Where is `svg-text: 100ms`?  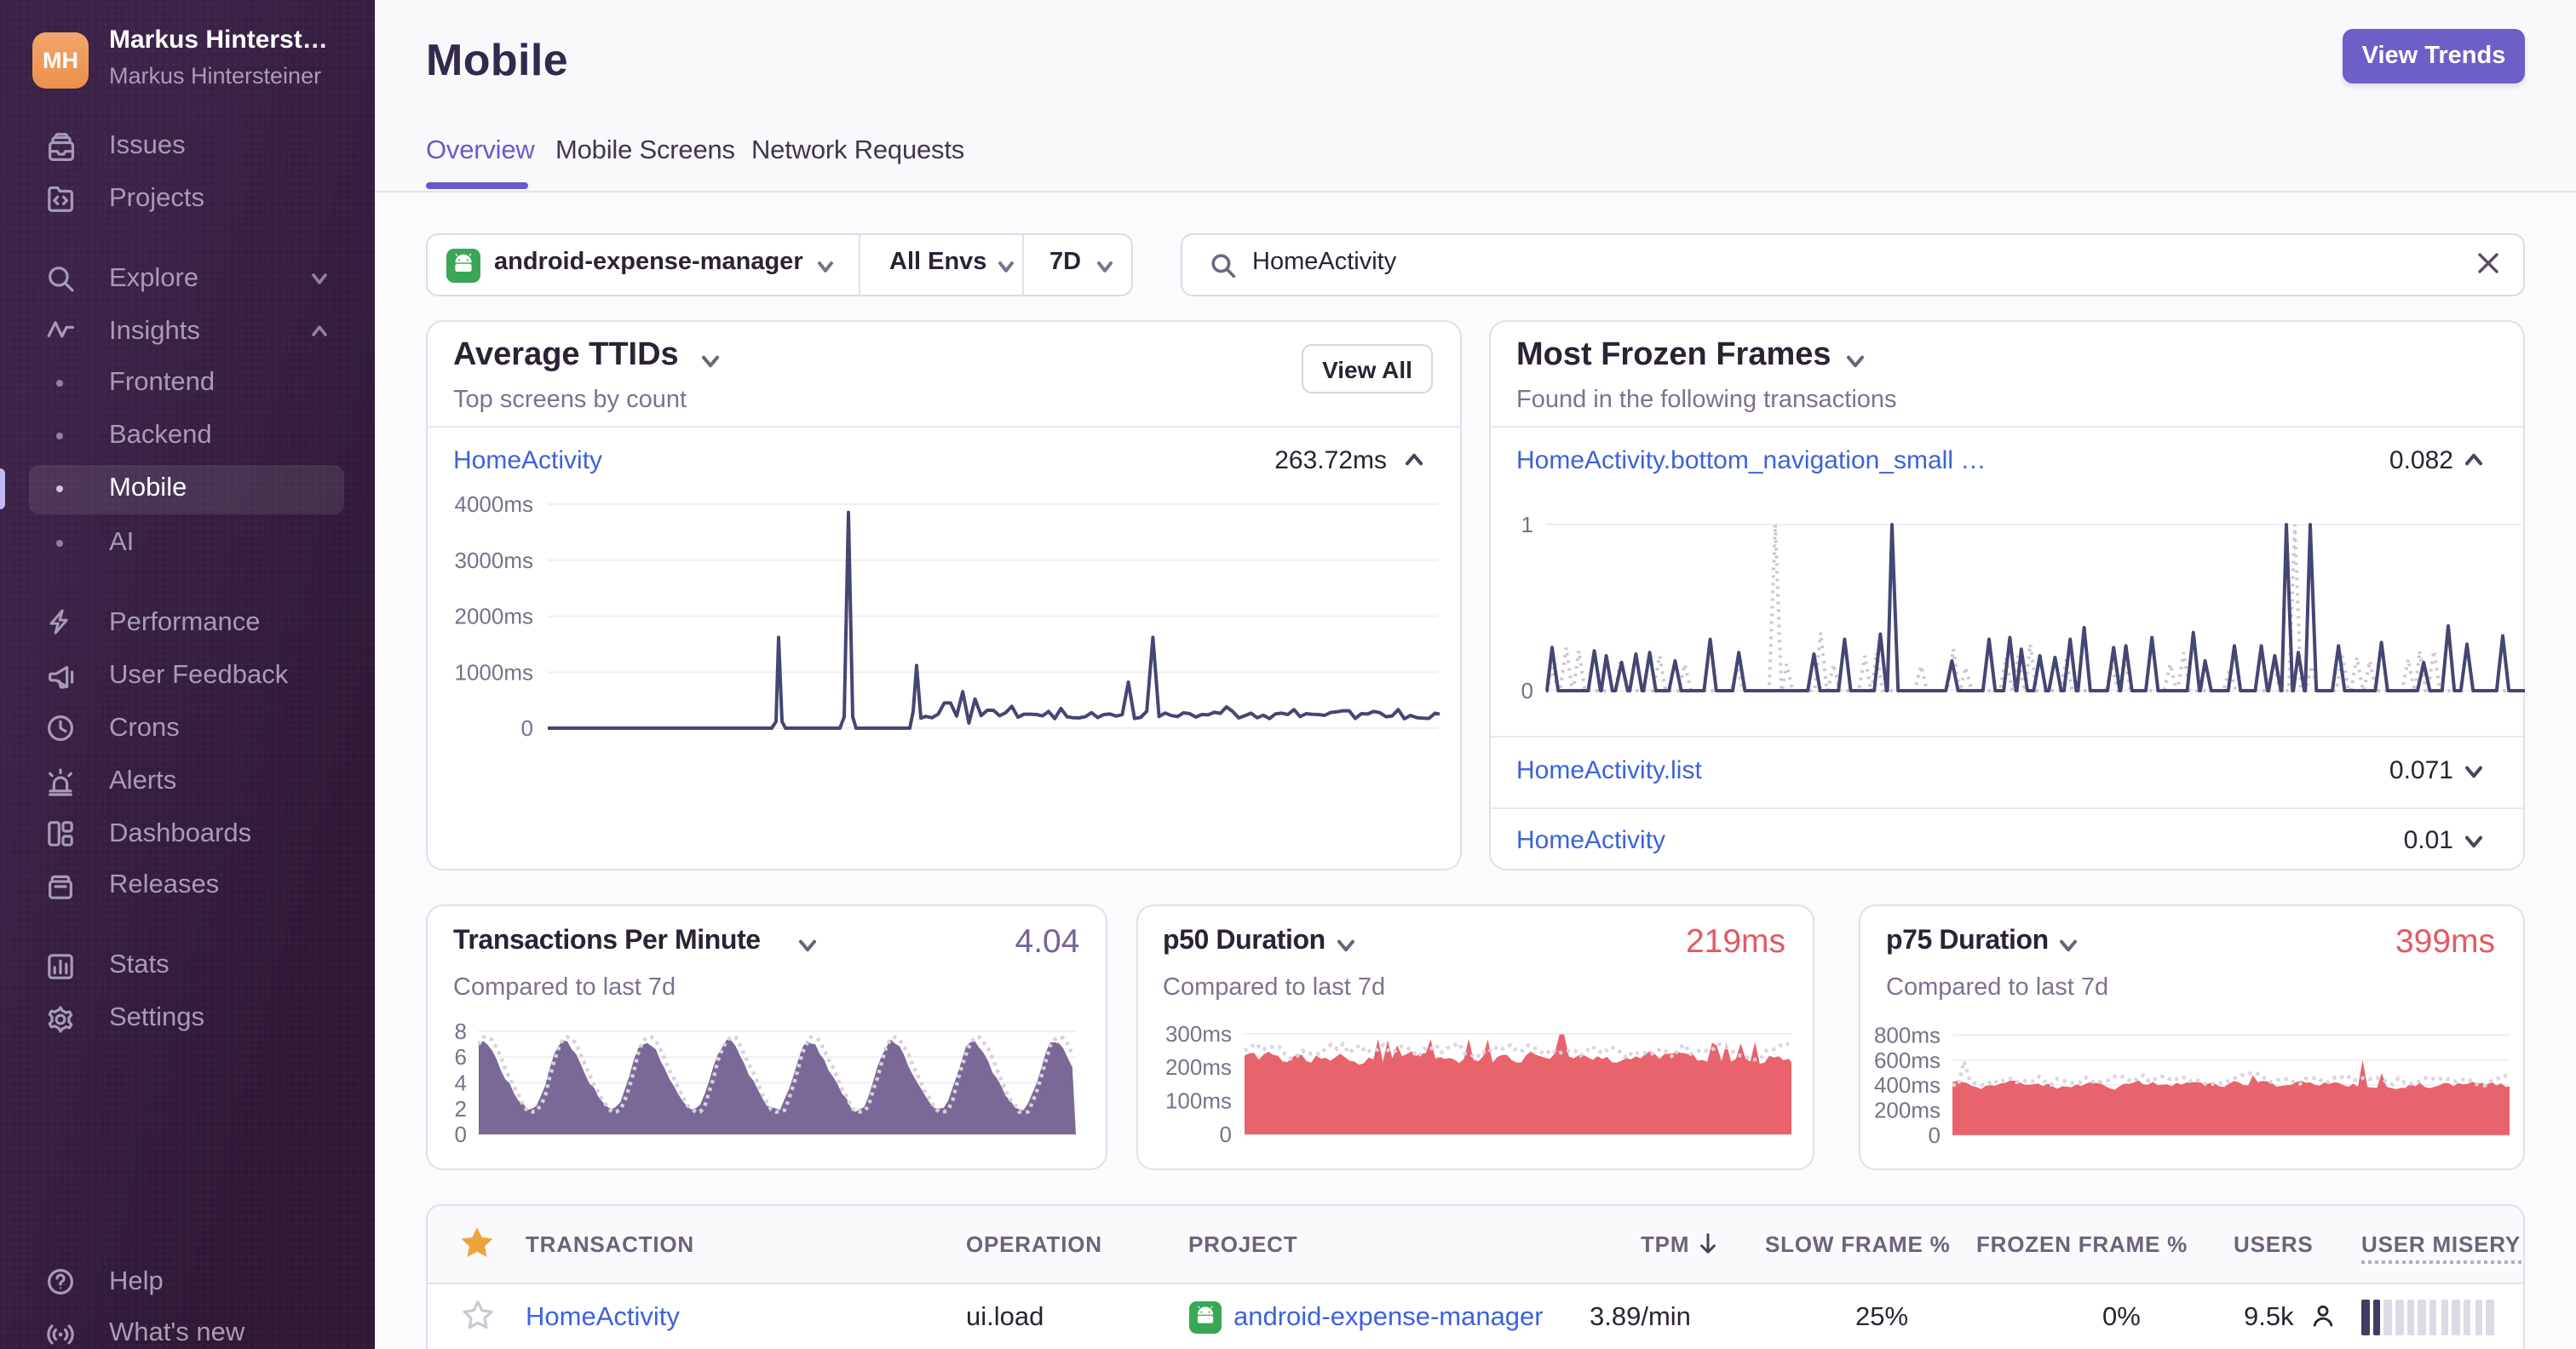 svg-text: 100ms is located at coordinates (1197, 1100).